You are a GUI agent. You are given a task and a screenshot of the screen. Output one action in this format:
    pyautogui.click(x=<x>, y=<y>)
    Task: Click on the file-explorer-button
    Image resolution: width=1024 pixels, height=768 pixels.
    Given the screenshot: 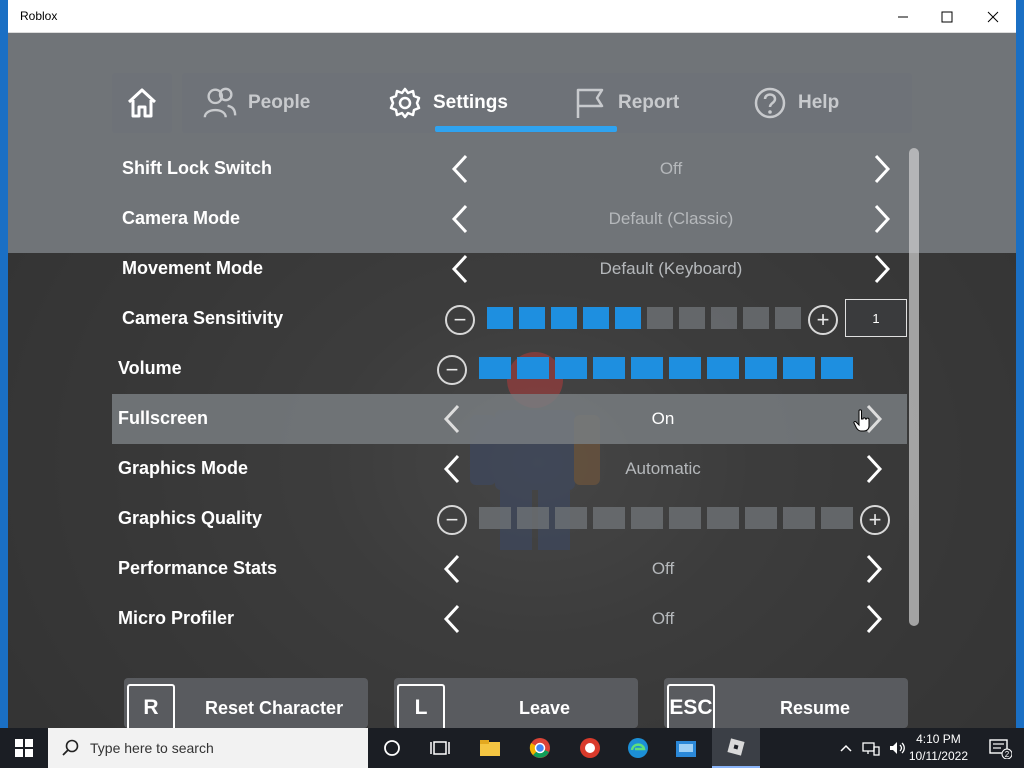 What is the action you would take?
    pyautogui.click(x=490, y=748)
    